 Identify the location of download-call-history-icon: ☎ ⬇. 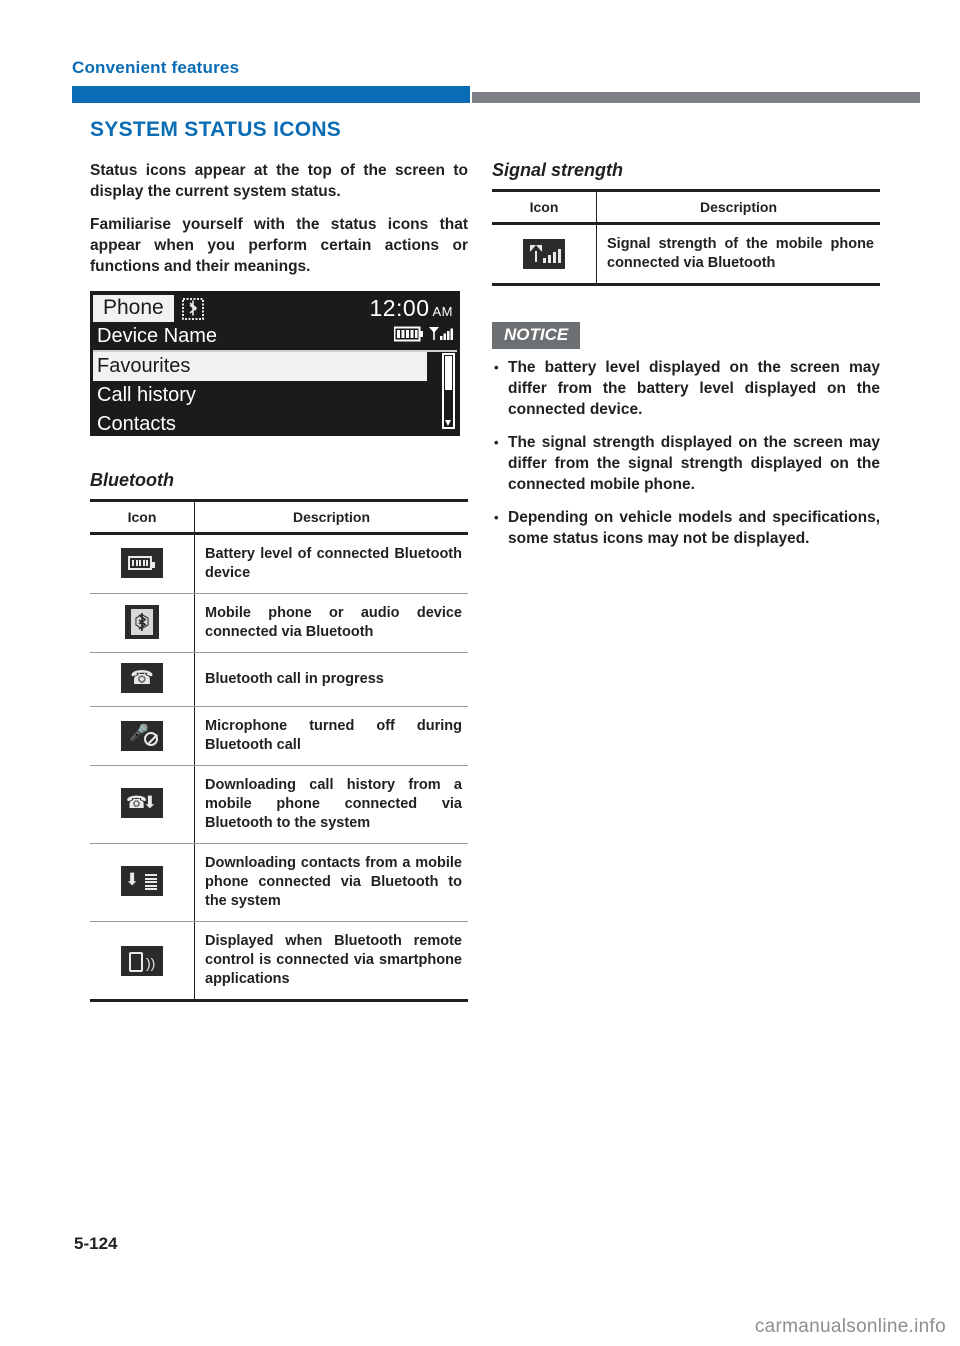
(142, 803).